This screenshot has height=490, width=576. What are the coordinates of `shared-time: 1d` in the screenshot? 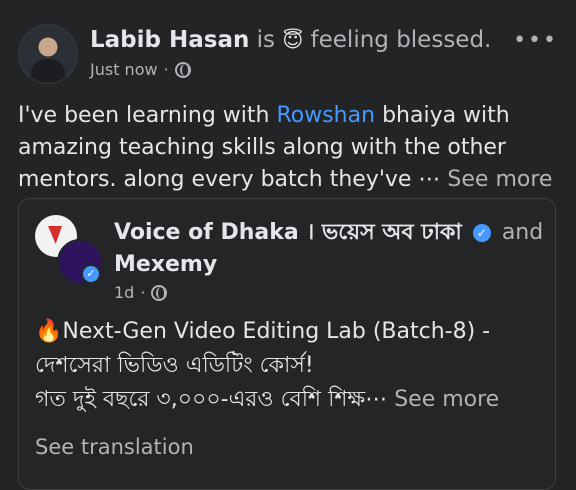 It's located at (124, 292).